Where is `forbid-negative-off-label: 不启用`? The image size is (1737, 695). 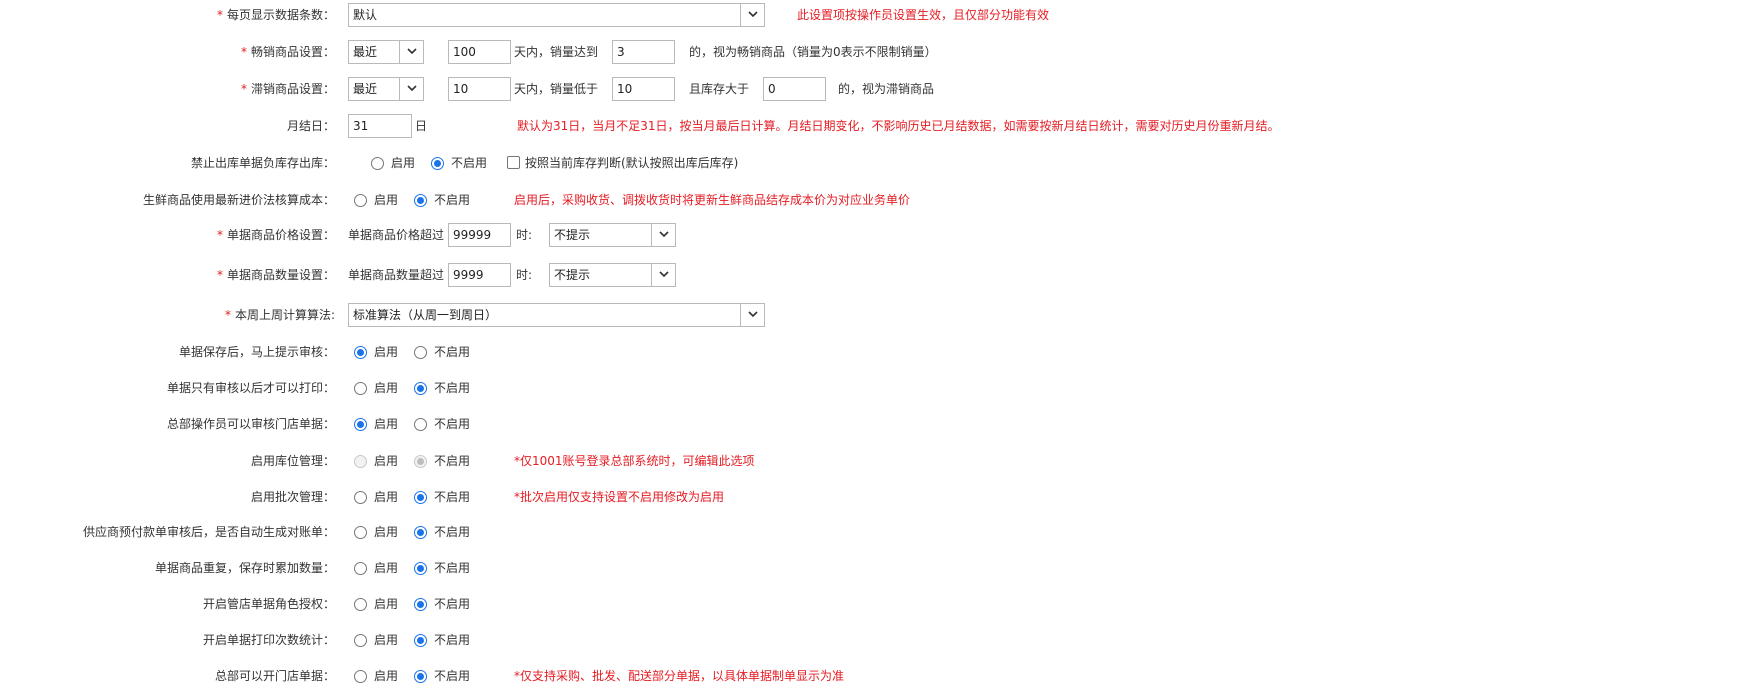
forbid-negative-off-label: 不启用 is located at coordinates (469, 163).